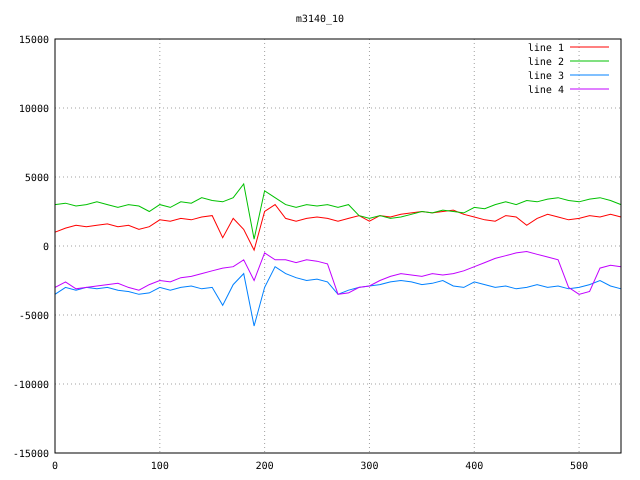  What do you see at coordinates (320, 19) in the screenshot?
I see `chart-title: m3140_10` at bounding box center [320, 19].